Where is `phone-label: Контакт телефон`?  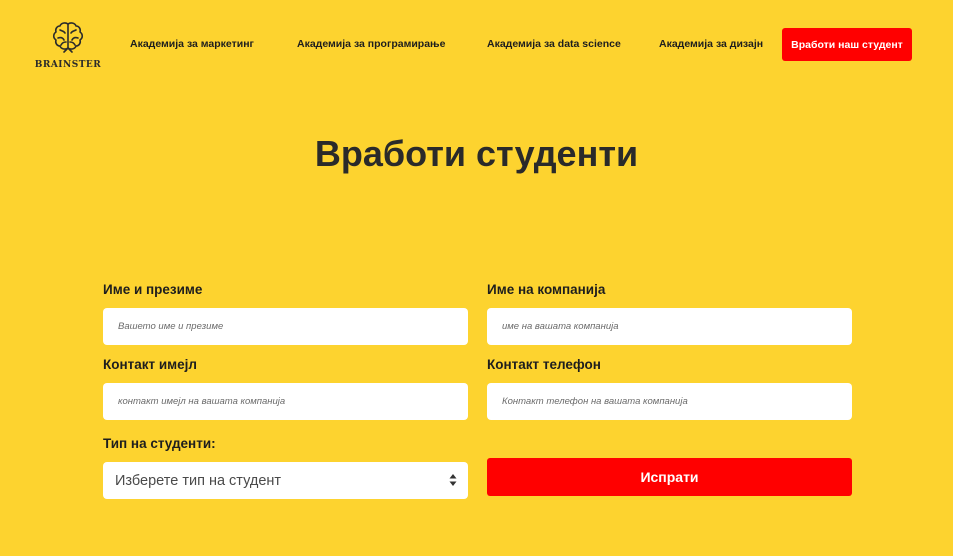 phone-label: Контакт телефон is located at coordinates (544, 364).